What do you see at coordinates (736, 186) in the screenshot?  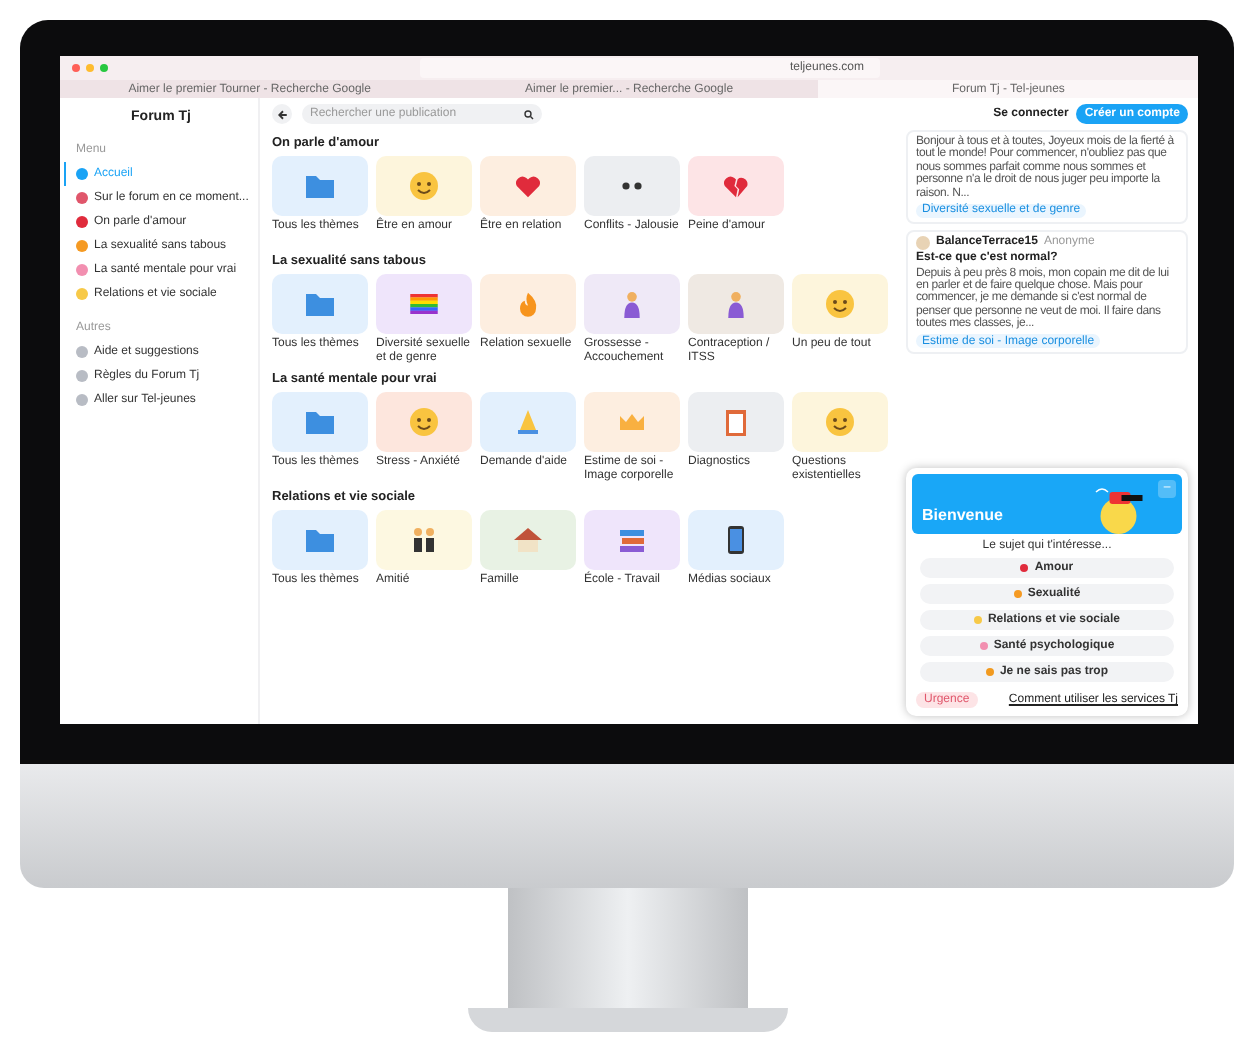 I see `broken-heart-icon` at bounding box center [736, 186].